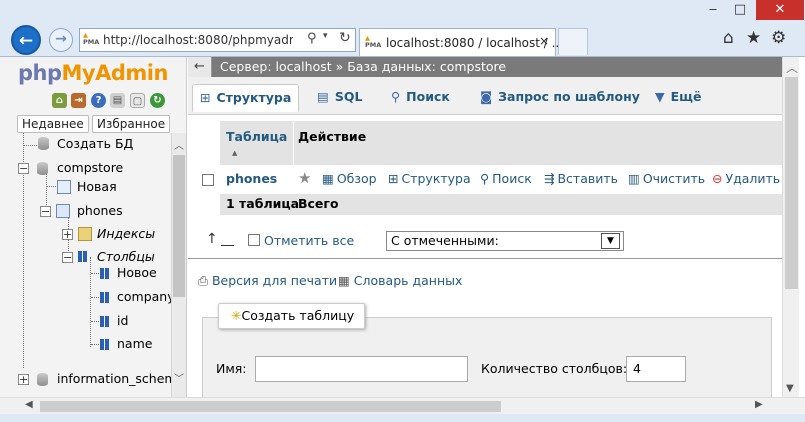 This screenshot has height=422, width=805. Describe the element at coordinates (328, 178) in the screenshot. I see `browse-icon: ▦` at that location.